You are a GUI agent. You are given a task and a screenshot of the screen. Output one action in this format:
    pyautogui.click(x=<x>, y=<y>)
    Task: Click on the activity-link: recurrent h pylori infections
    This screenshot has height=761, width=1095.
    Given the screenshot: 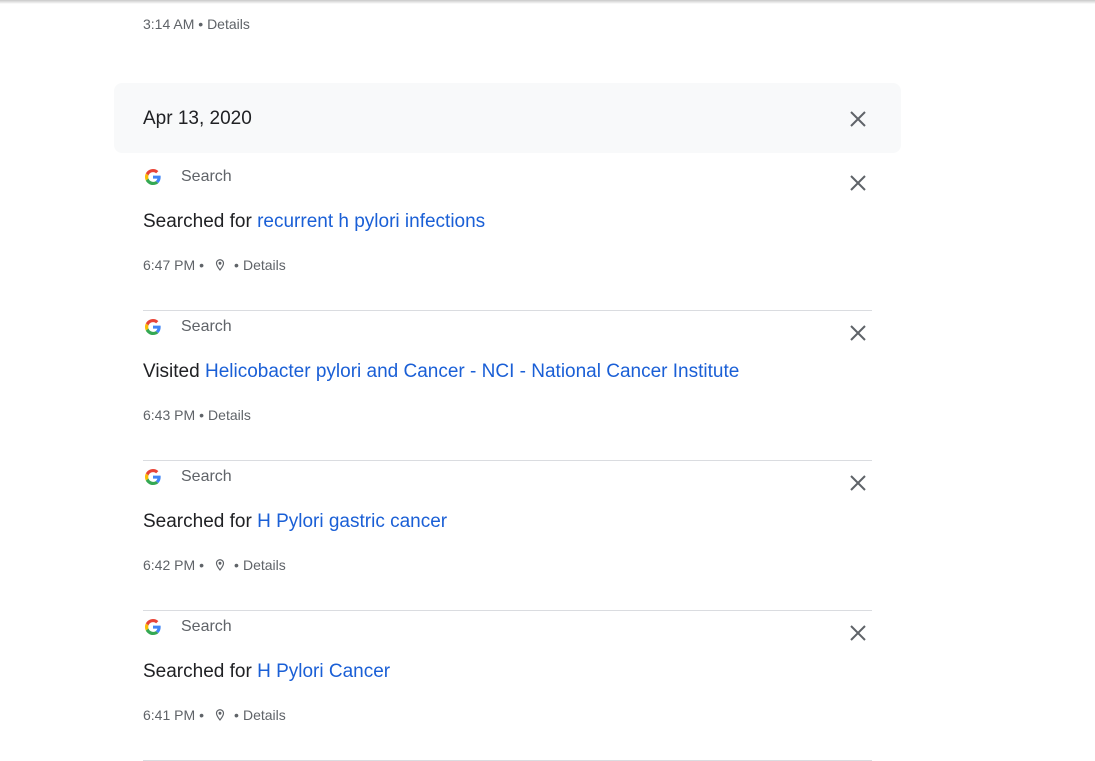 What is the action you would take?
    pyautogui.click(x=371, y=221)
    